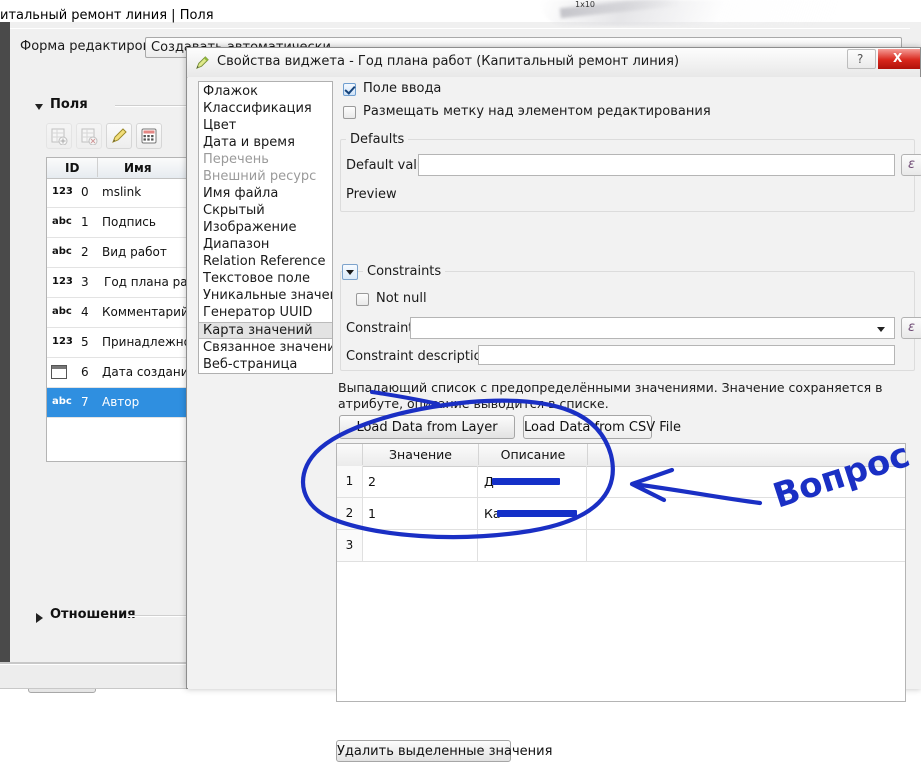 This screenshot has width=921, height=763. What do you see at coordinates (265, 279) in the screenshot?
I see `widget-list-item-text-edit: Текстовое поле` at bounding box center [265, 279].